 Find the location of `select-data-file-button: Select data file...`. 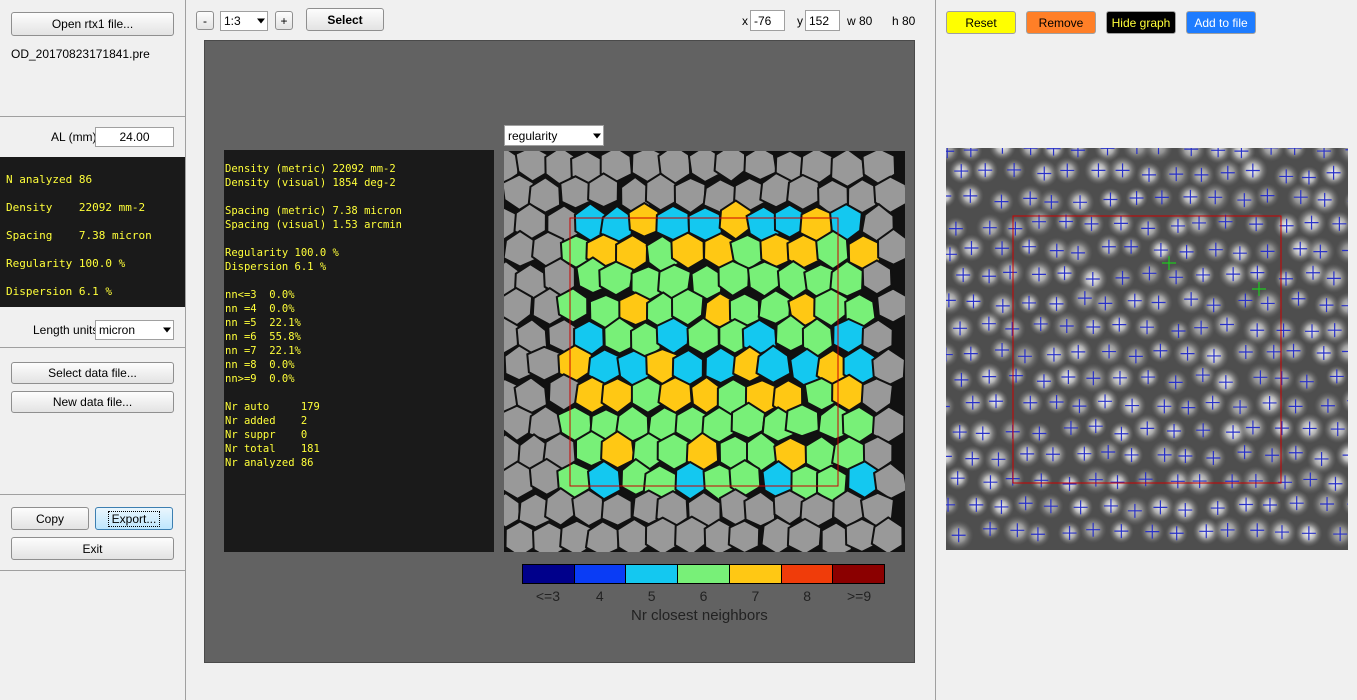

select-data-file-button: Select data file... is located at coordinates (92, 373).